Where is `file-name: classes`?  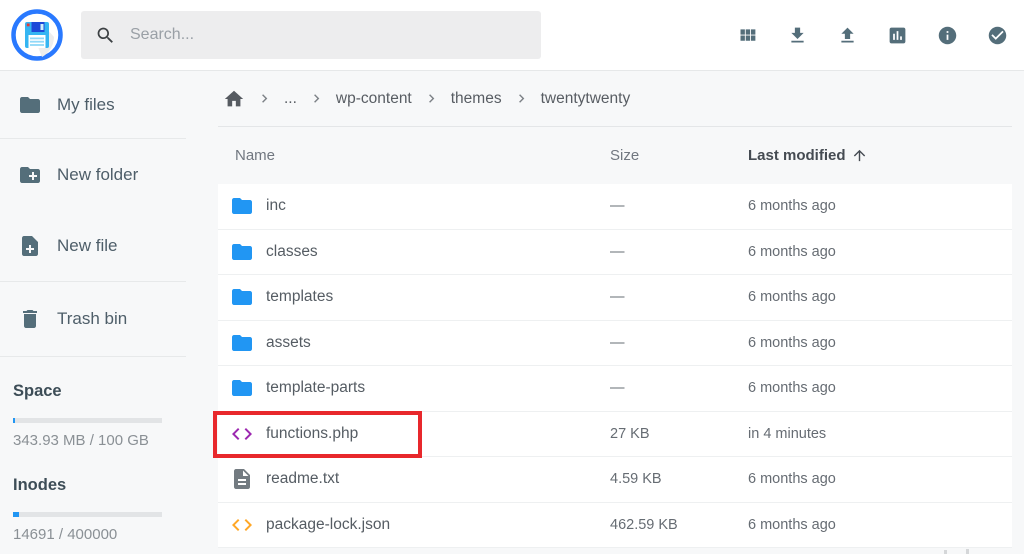 file-name: classes is located at coordinates (292, 251).